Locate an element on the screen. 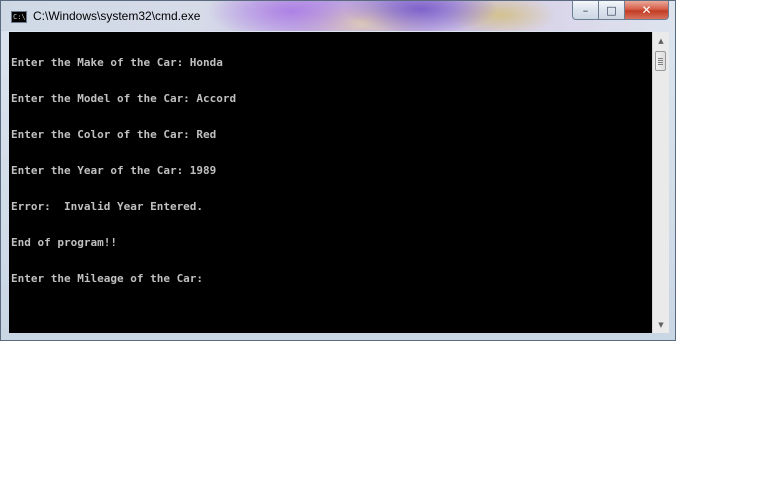 The width and height of the screenshot is (768, 480). window-bottom-edge is located at coordinates (338, 336).